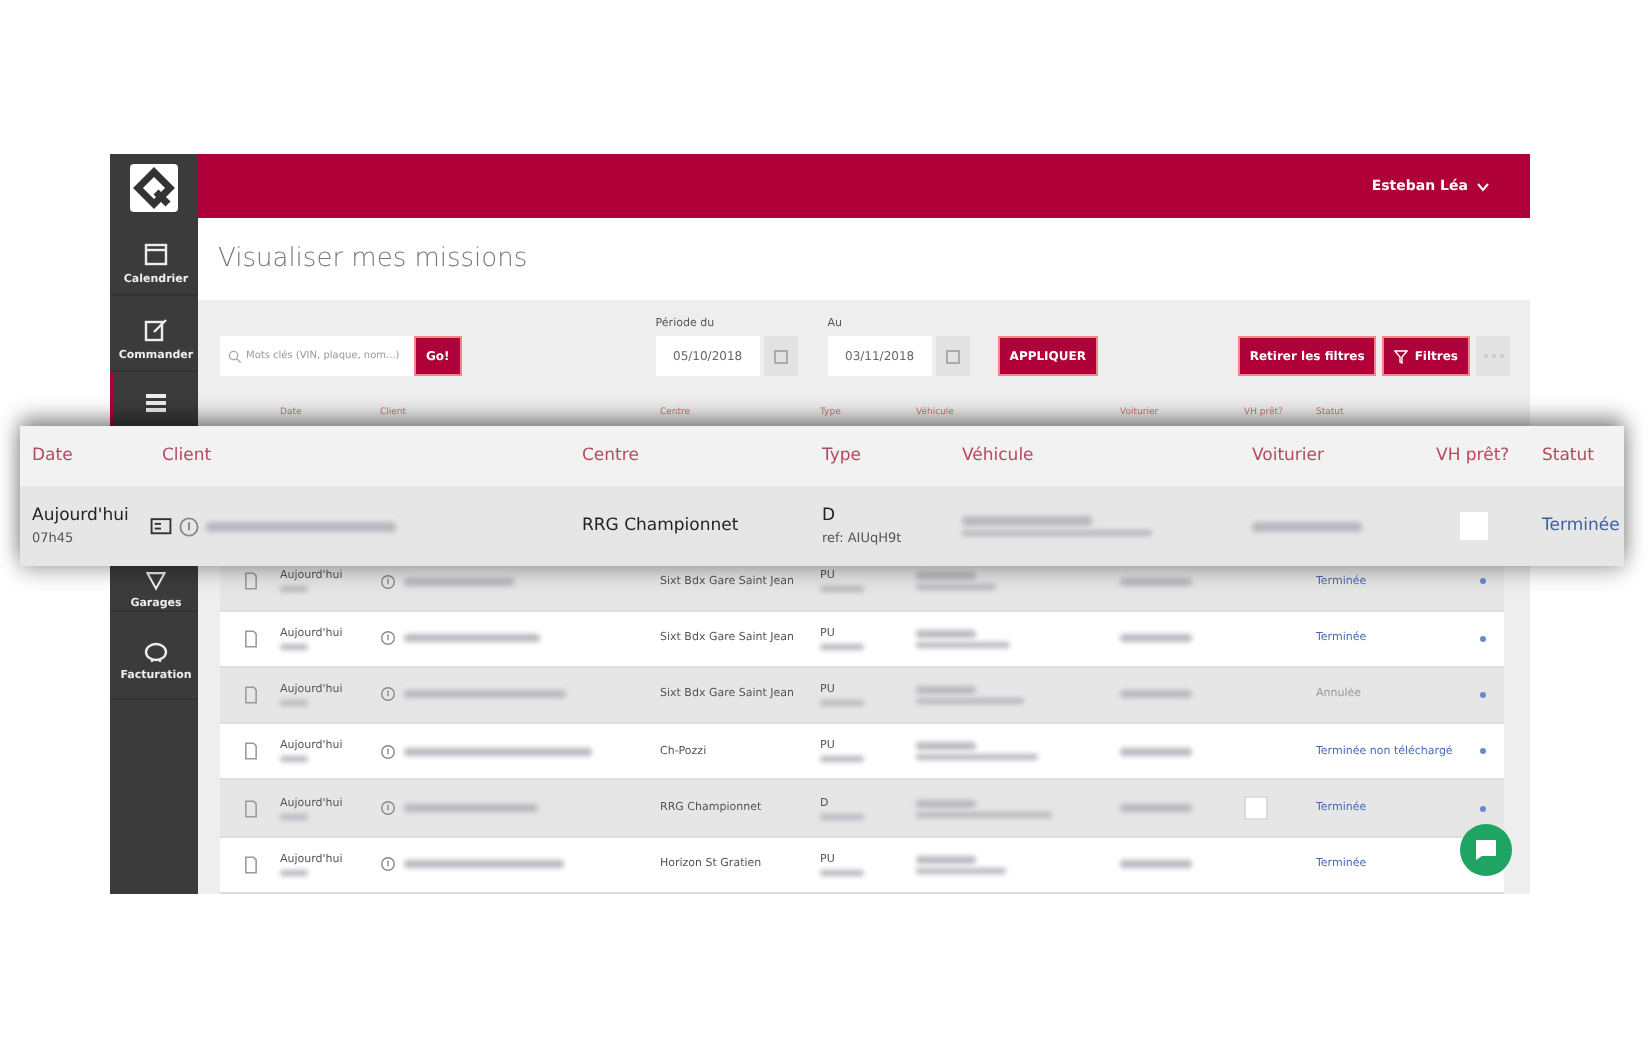 The image size is (1650, 1050). I want to click on chevron-down-icon, so click(1483, 186).